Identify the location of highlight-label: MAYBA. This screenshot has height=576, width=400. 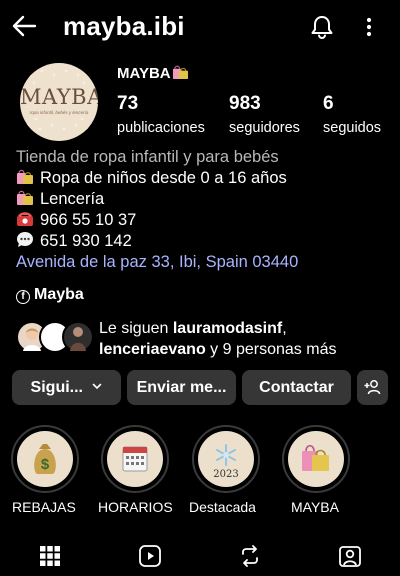
(315, 507).